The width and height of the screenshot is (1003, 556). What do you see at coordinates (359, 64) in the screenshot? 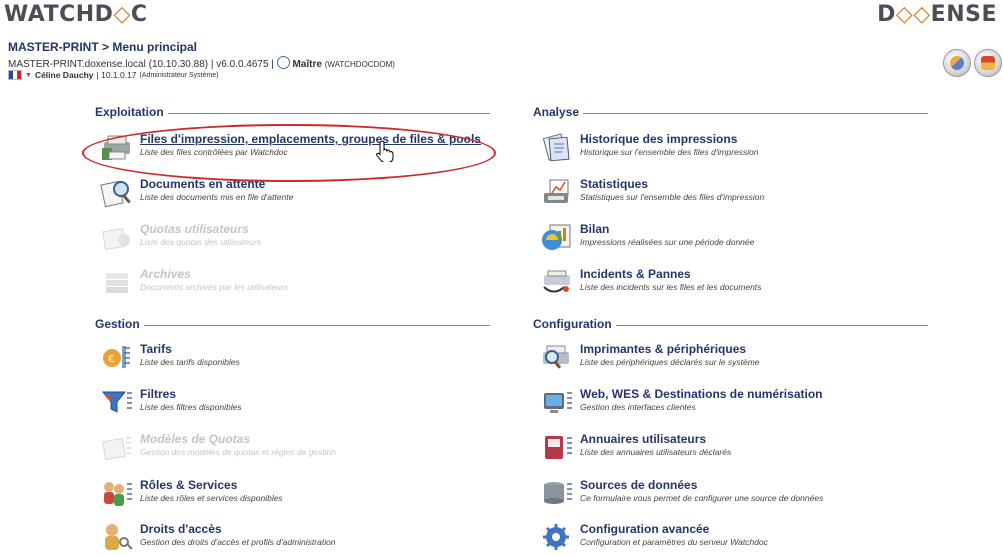
I see `server-domain: (WATCHDOCDOM)` at bounding box center [359, 64].